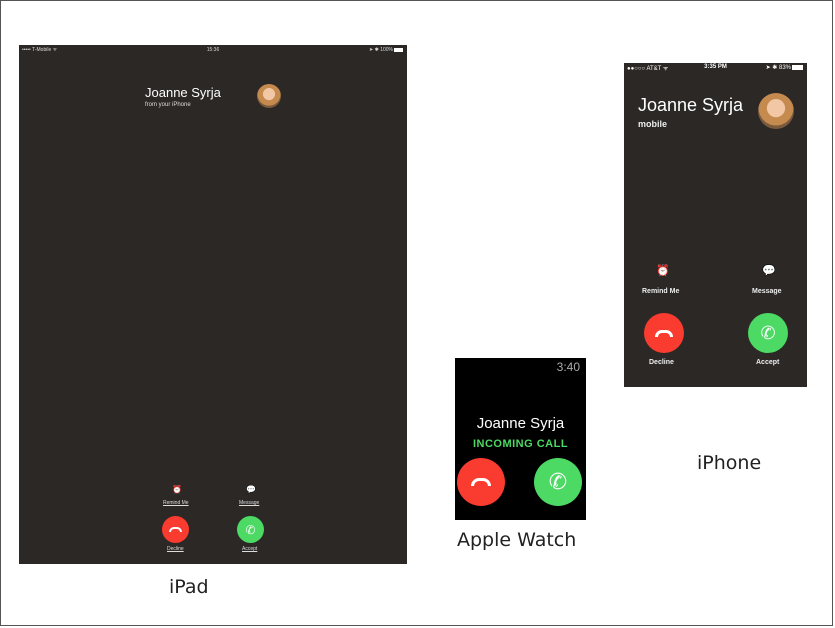  Describe the element at coordinates (520, 444) in the screenshot. I see `incoming-call-status: INCOMING CALL` at that location.